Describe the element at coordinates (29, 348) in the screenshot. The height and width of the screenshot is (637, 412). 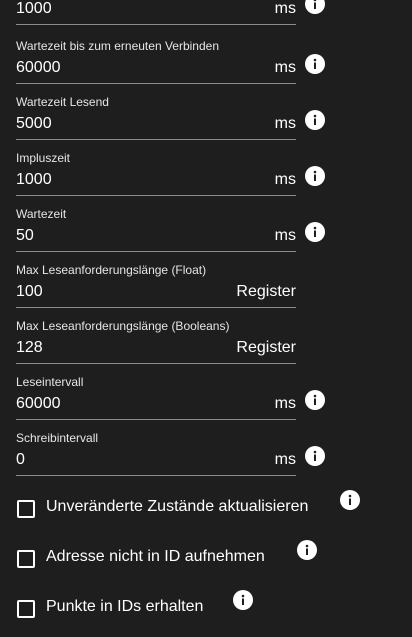
I see `field-value: 128` at that location.